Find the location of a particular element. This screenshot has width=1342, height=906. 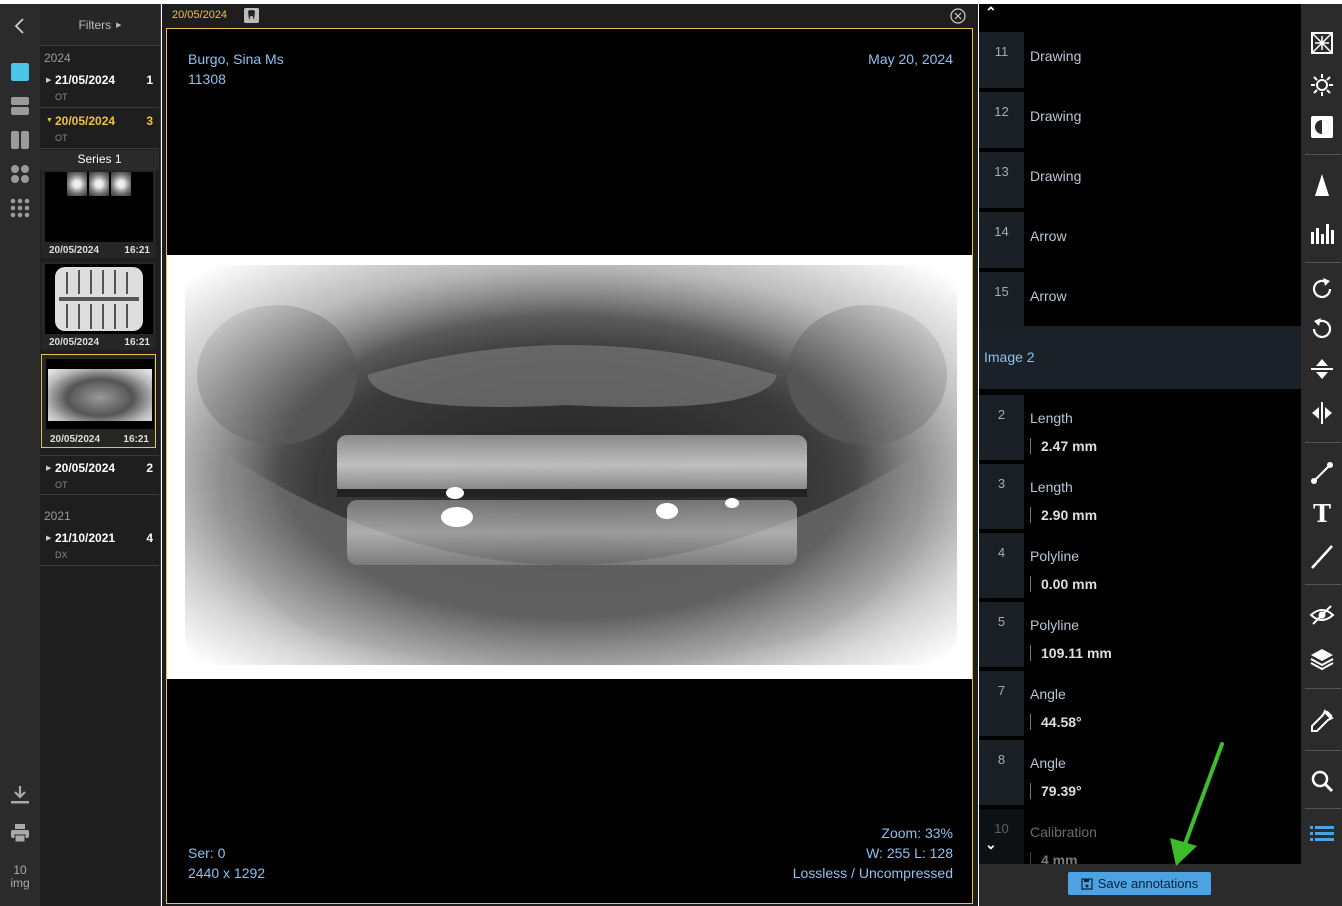

study-count: 3 is located at coordinates (149, 121).